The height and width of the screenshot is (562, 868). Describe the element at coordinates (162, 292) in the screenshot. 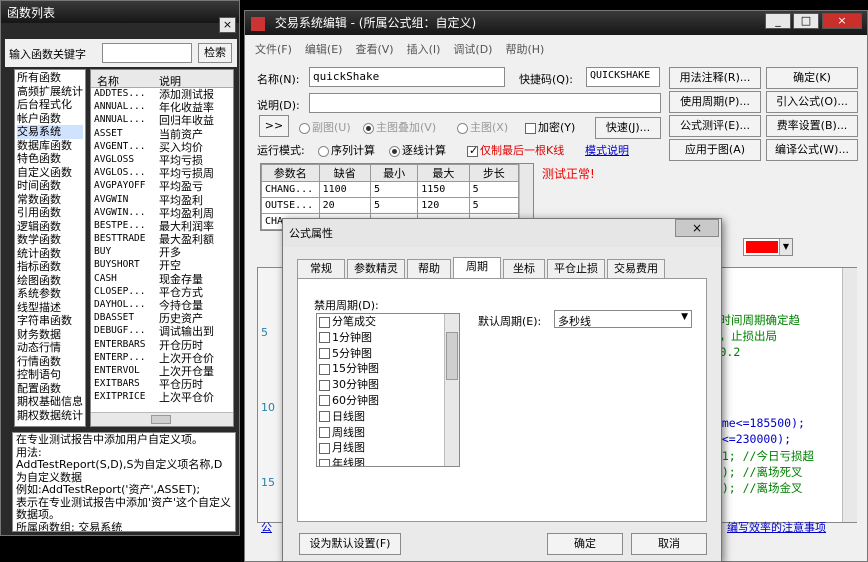

I see `function-row: CLOSEP... 平仓方式` at that location.